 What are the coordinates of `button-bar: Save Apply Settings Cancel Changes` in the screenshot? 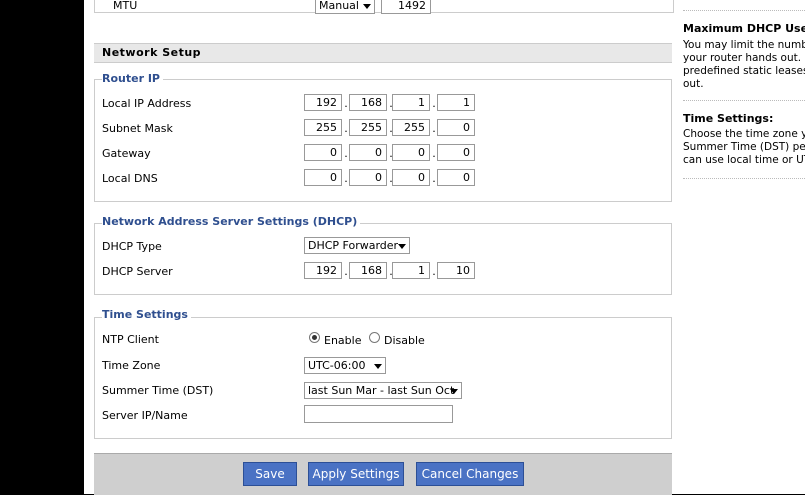 It's located at (383, 474).